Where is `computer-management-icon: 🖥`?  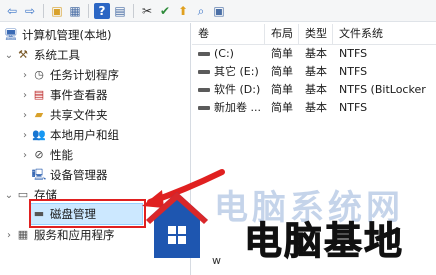 computer-management-icon: 🖥 is located at coordinates (11, 34).